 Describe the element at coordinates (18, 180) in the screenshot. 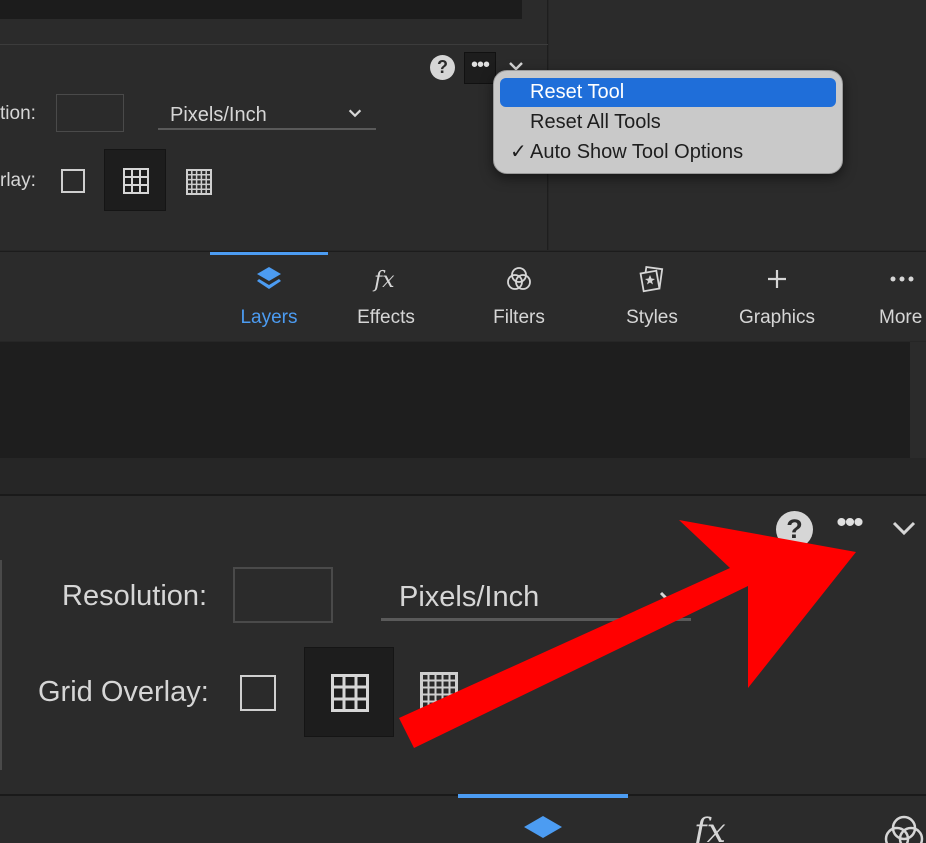

I see `grid-overlay-label: rlay:` at that location.